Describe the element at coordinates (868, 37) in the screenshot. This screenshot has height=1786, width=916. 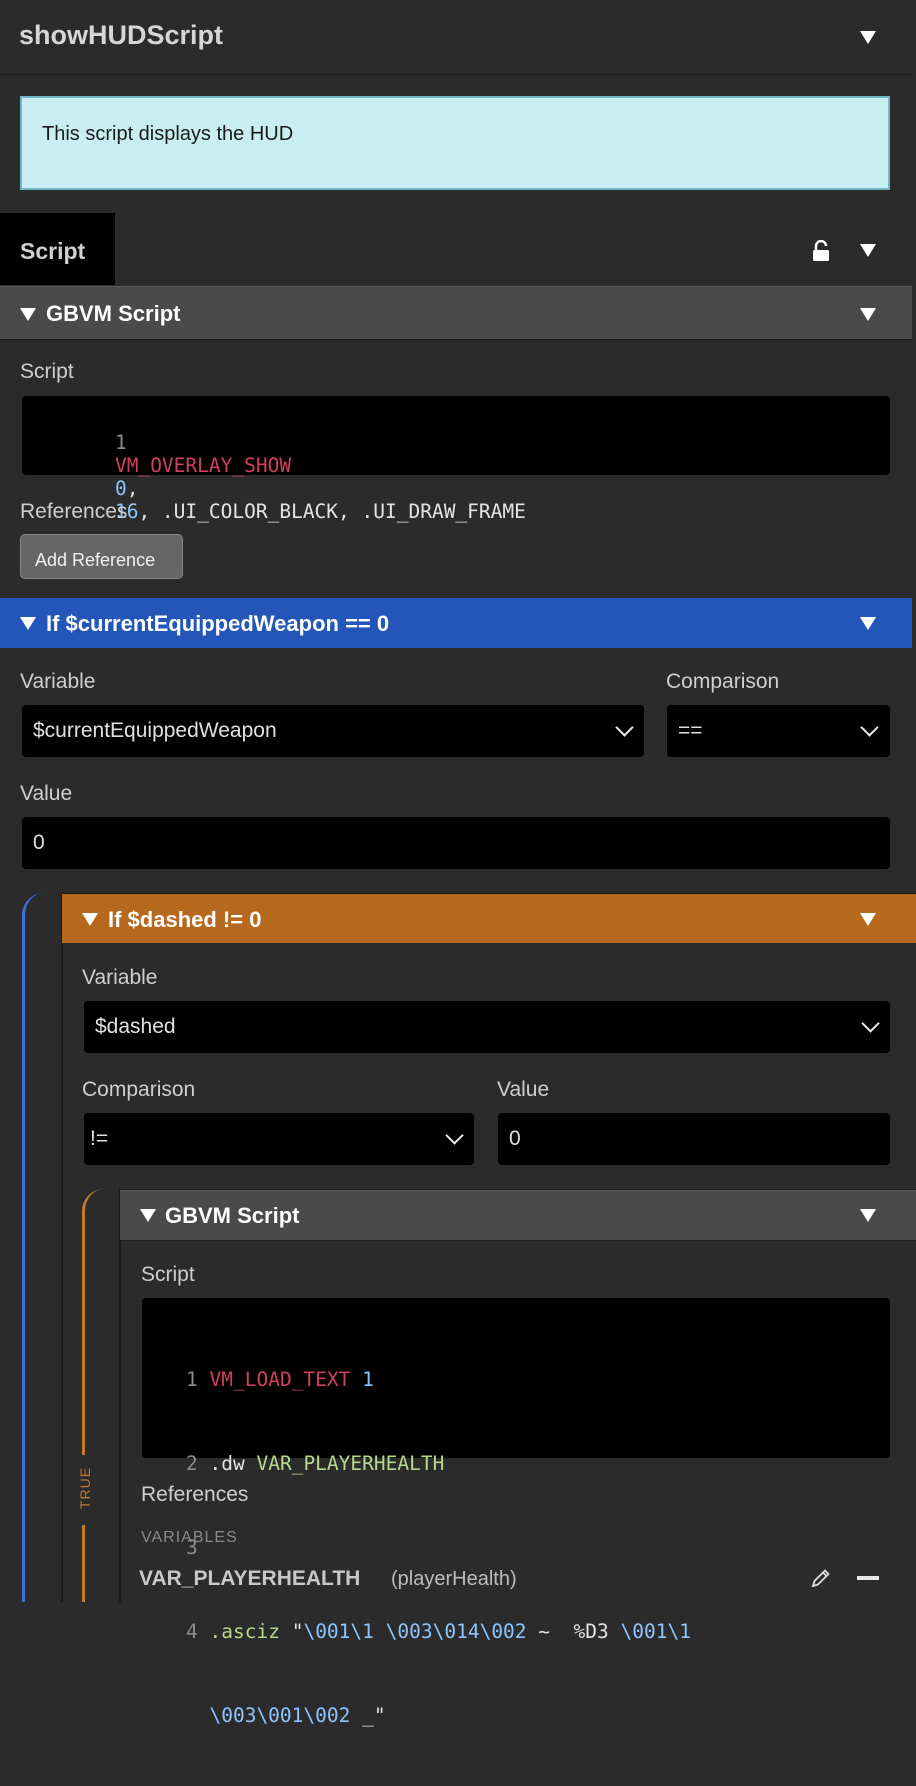
I see `header-dropdown-icon` at that location.